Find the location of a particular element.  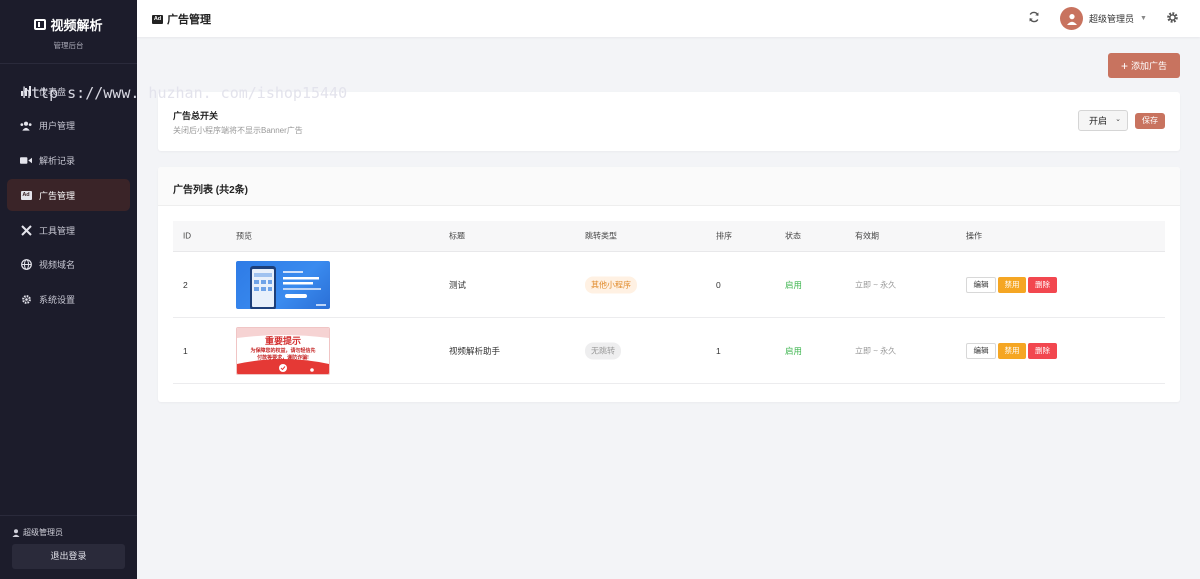

sidebar-item-label: 解析记录 is located at coordinates (57, 161).